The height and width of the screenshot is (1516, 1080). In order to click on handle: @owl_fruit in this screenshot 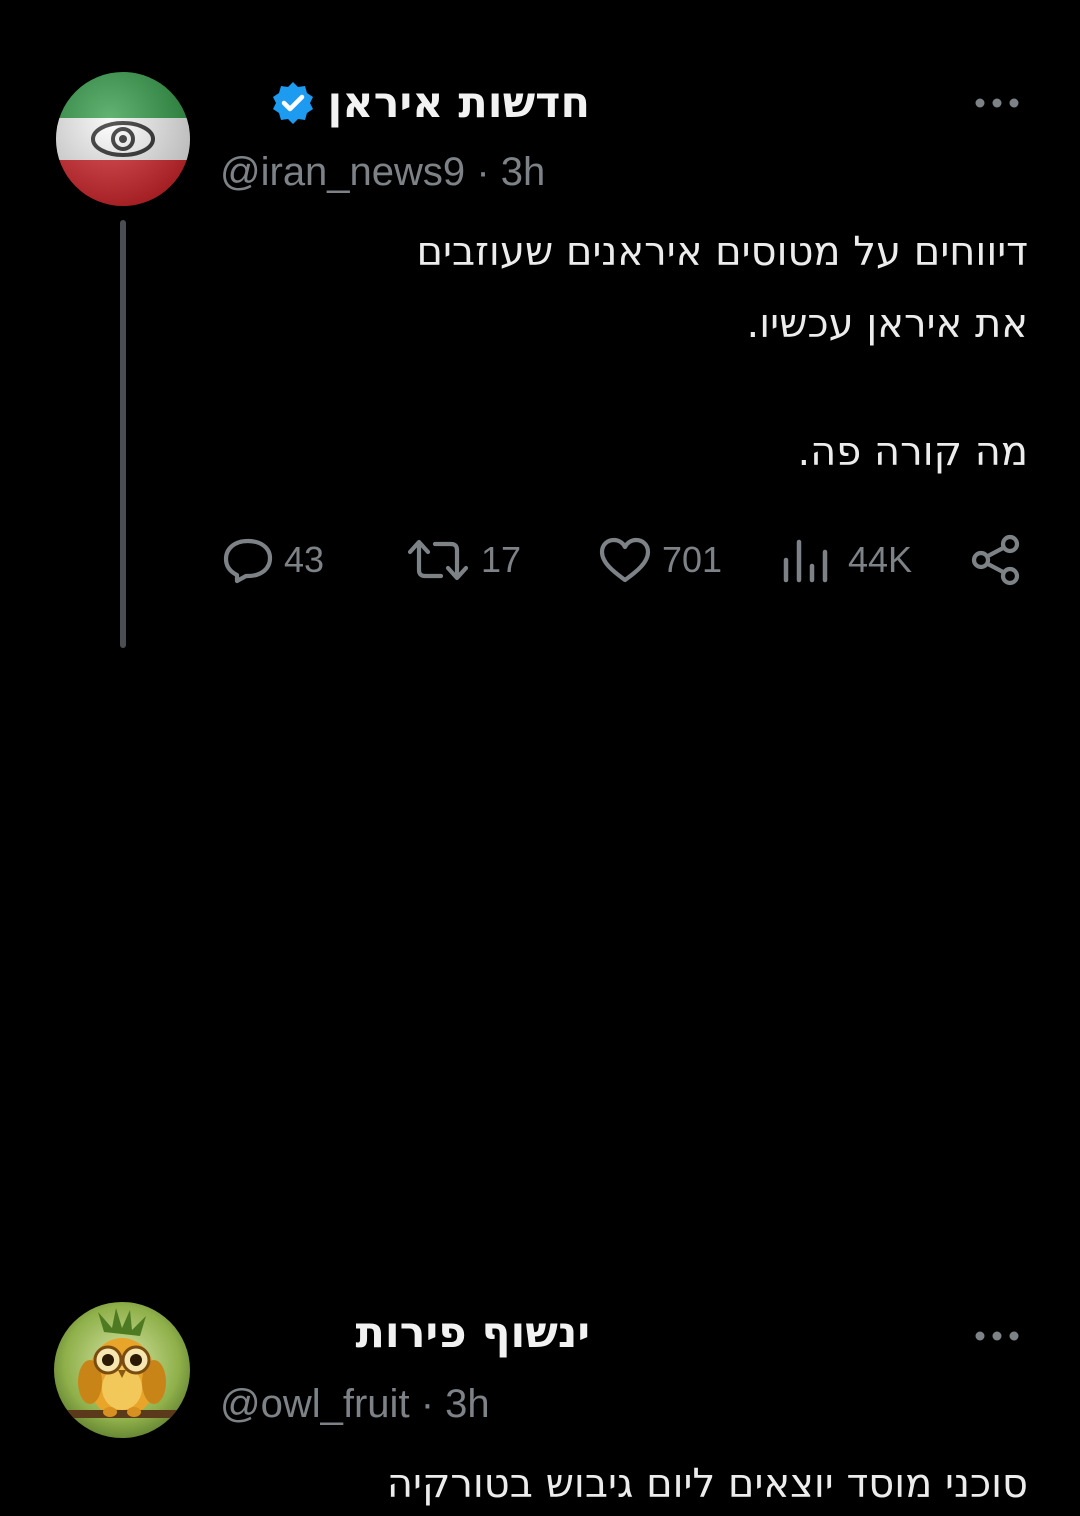, I will do `click(315, 1404)`.